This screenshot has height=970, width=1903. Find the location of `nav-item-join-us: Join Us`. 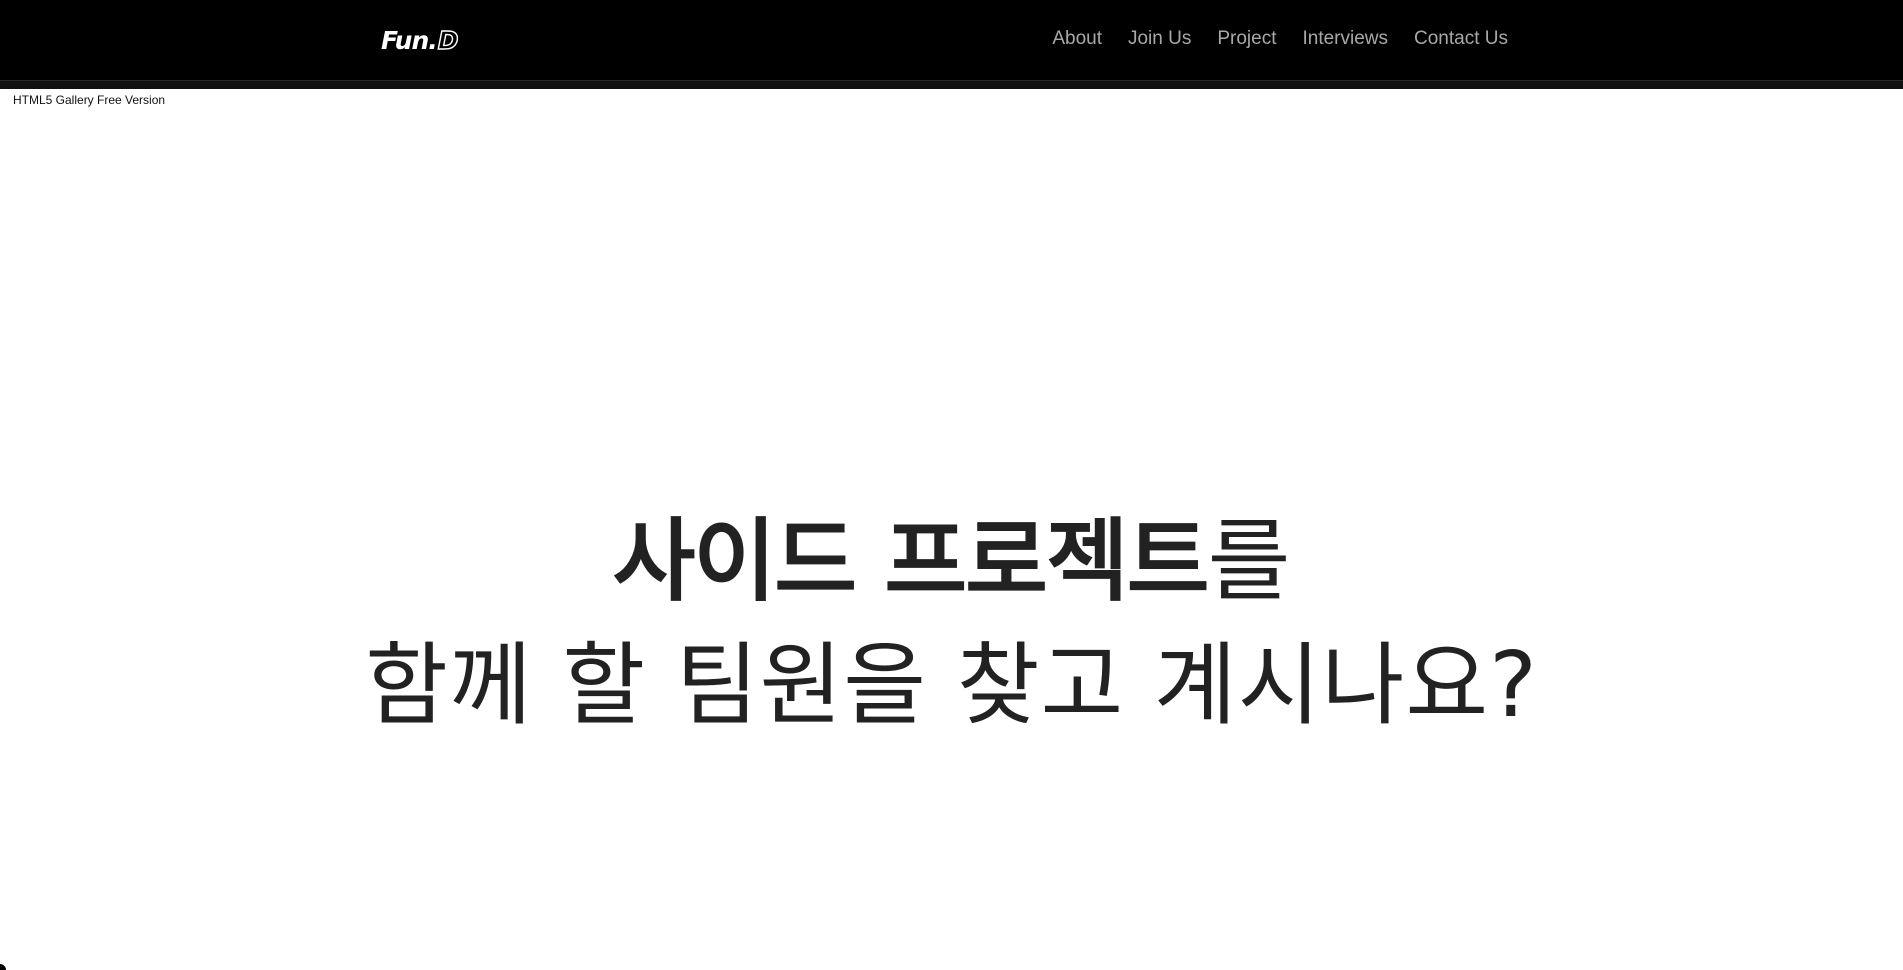

nav-item-join-us: Join Us is located at coordinates (1159, 39).